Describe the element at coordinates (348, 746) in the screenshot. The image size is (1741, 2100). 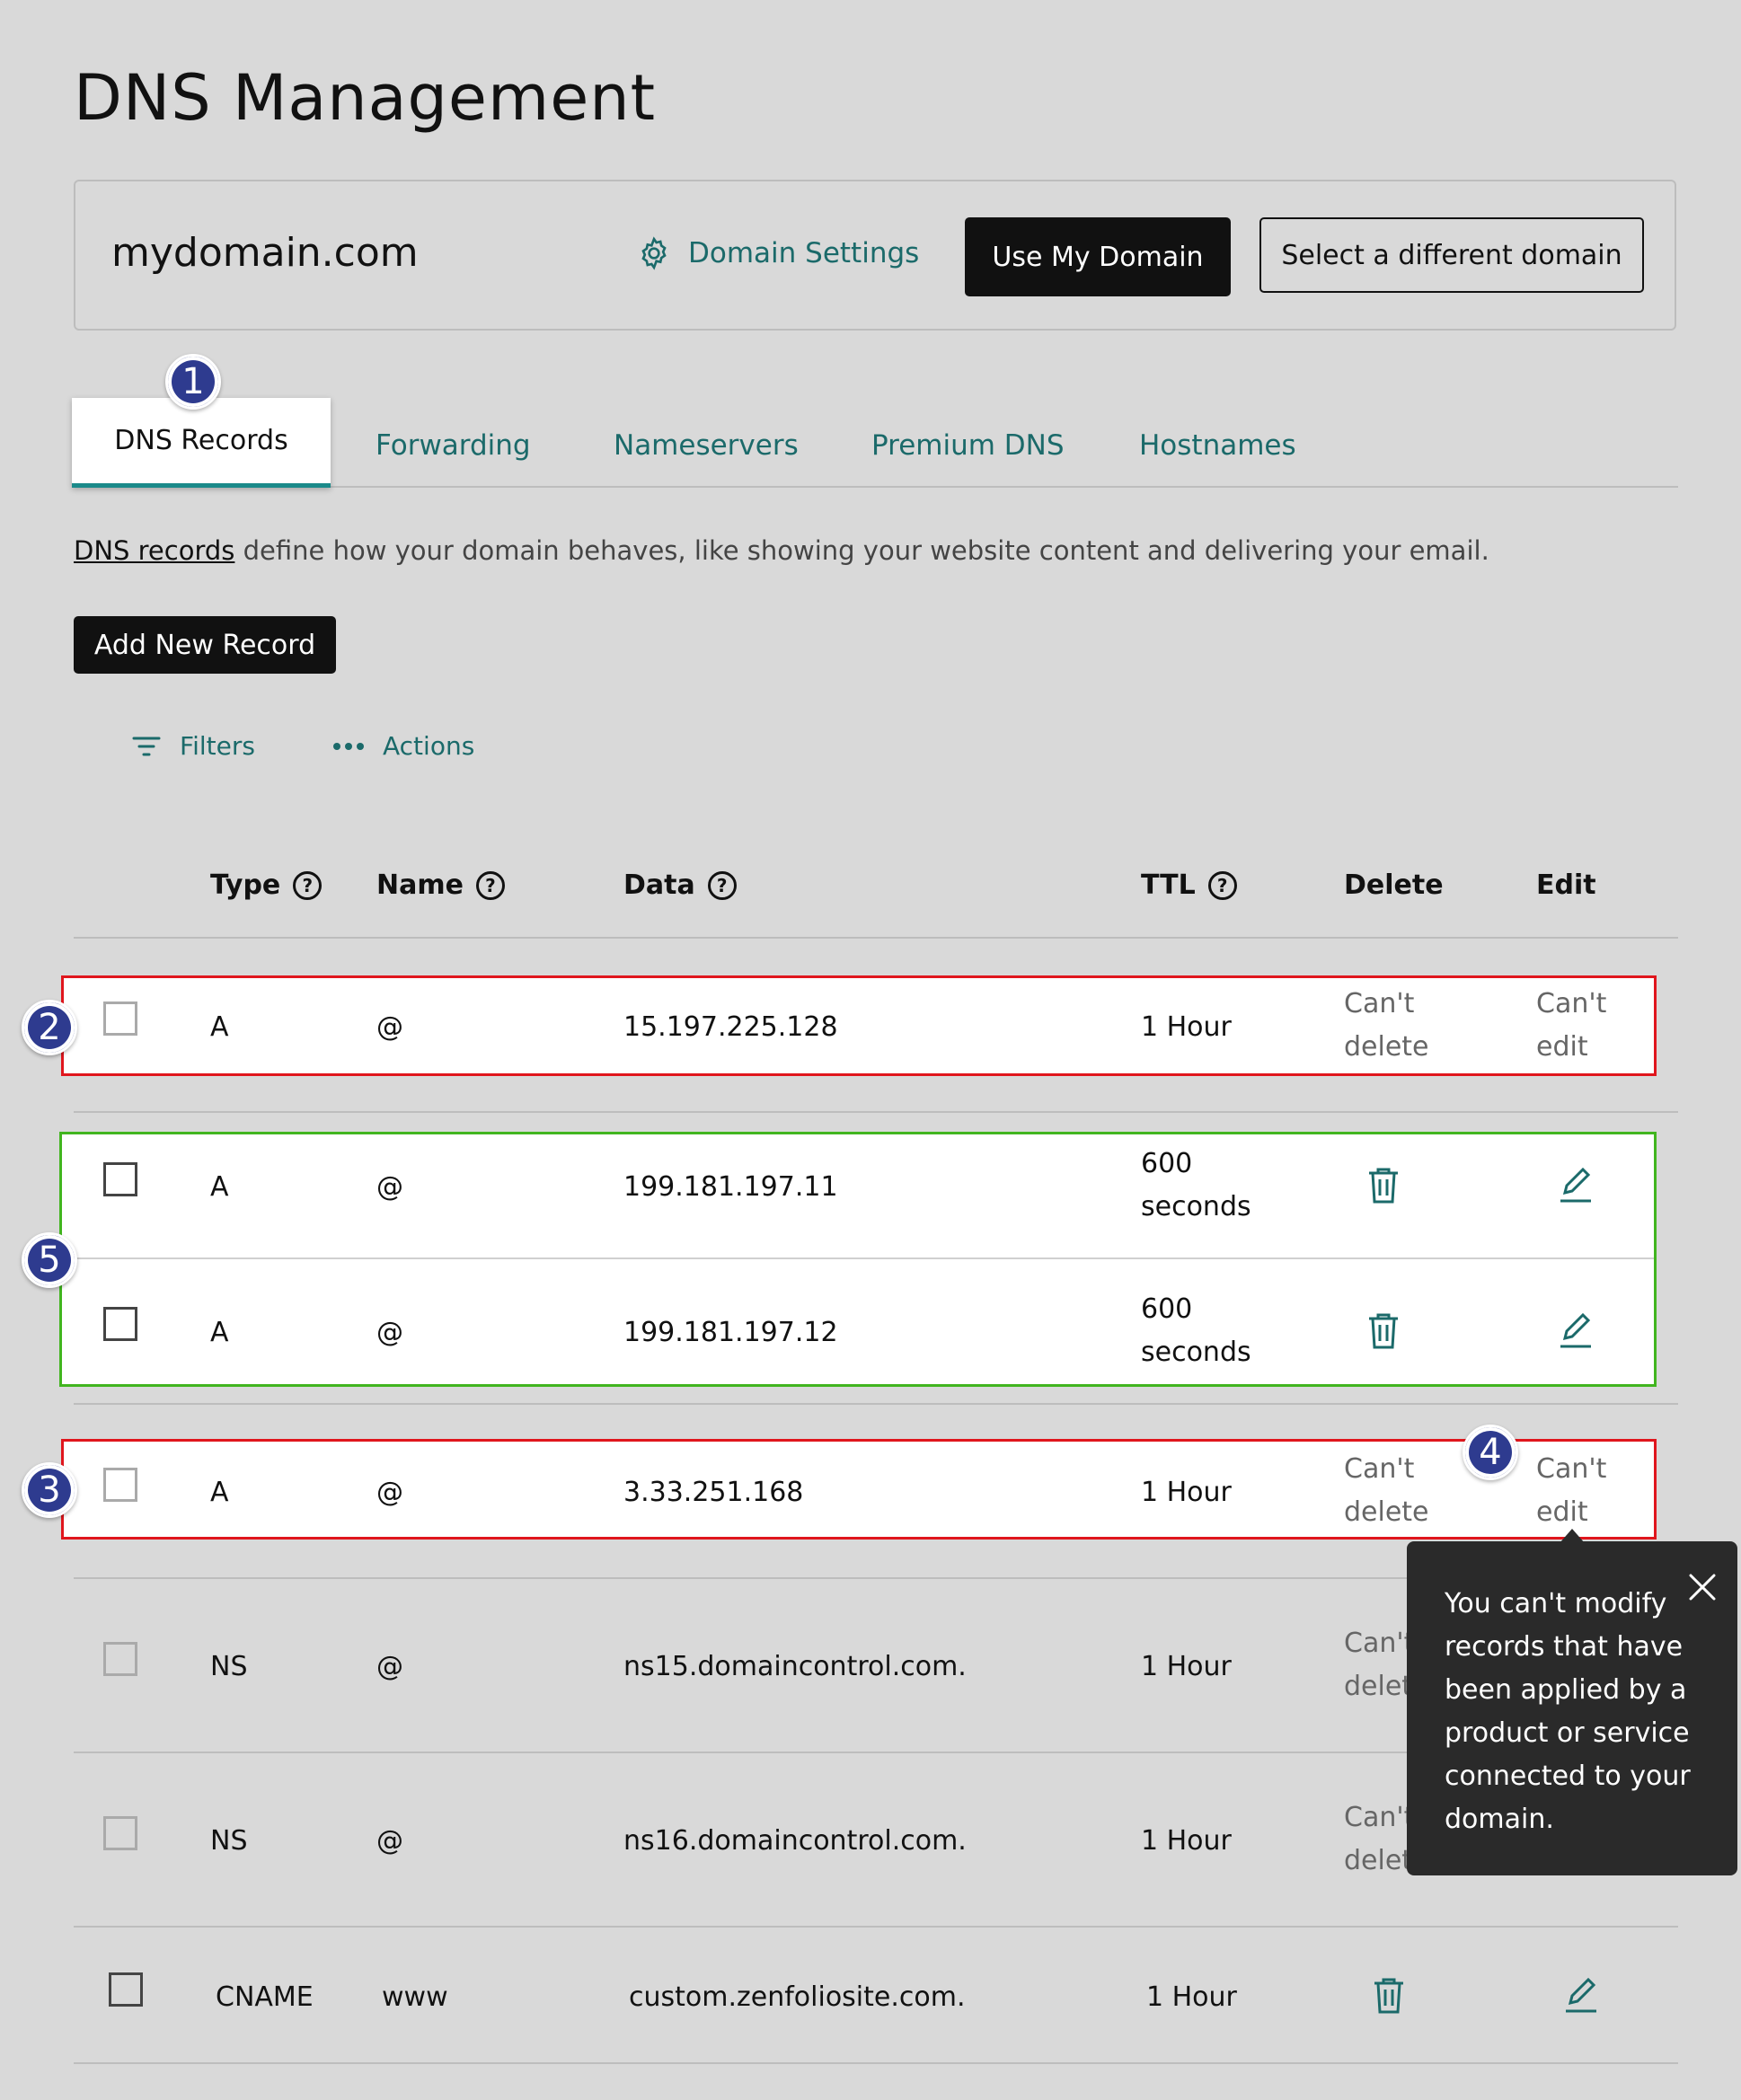
I see `more-dots-icon` at that location.